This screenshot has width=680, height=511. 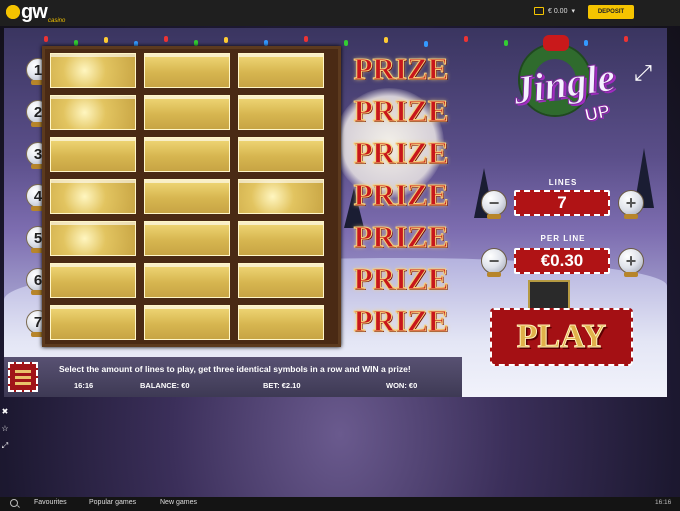 I want to click on logo-text: gw, so click(x=34, y=12).